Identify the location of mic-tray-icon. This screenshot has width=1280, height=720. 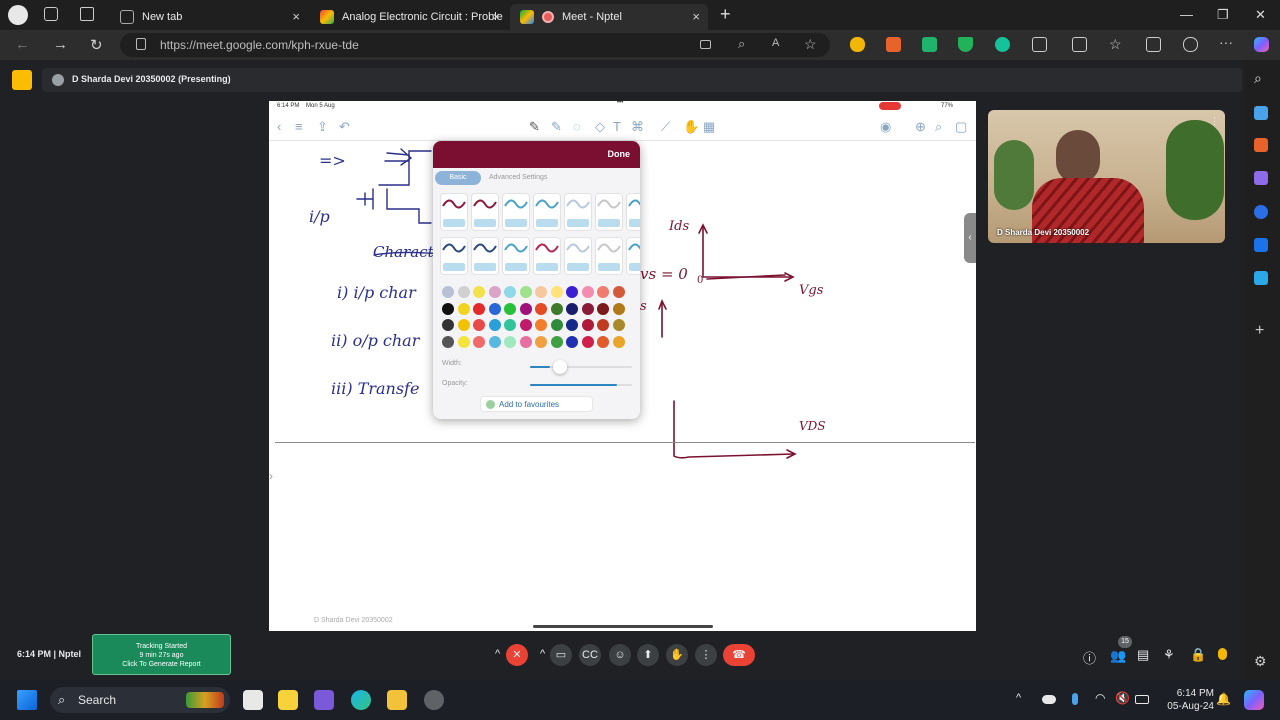
(1075, 699).